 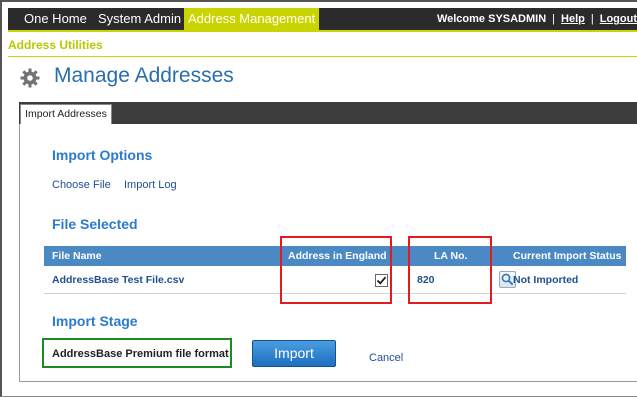 I want to click on import-log-link: Import Log, so click(x=150, y=185).